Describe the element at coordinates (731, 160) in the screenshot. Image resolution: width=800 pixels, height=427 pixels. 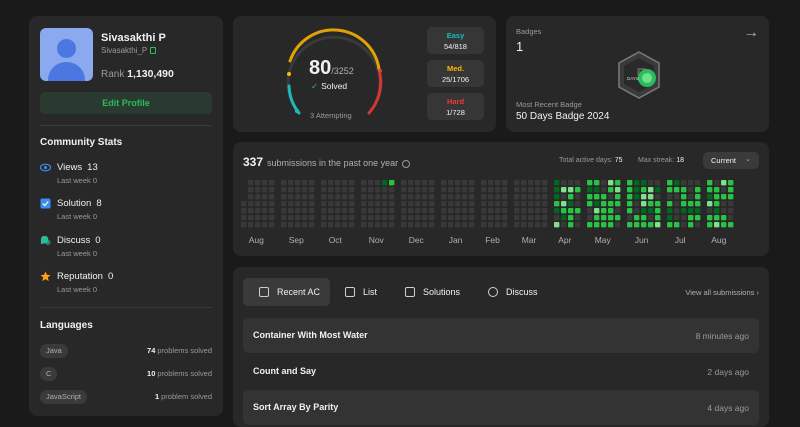
I see `year-select: Current ⌄` at that location.